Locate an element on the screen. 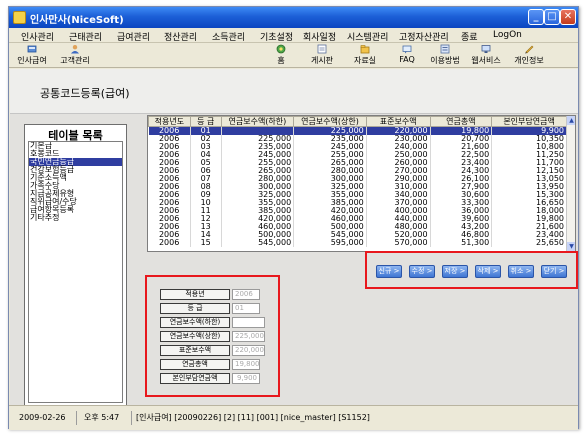 This screenshot has width=587, height=435. grade-field: 01 is located at coordinates (246, 308).